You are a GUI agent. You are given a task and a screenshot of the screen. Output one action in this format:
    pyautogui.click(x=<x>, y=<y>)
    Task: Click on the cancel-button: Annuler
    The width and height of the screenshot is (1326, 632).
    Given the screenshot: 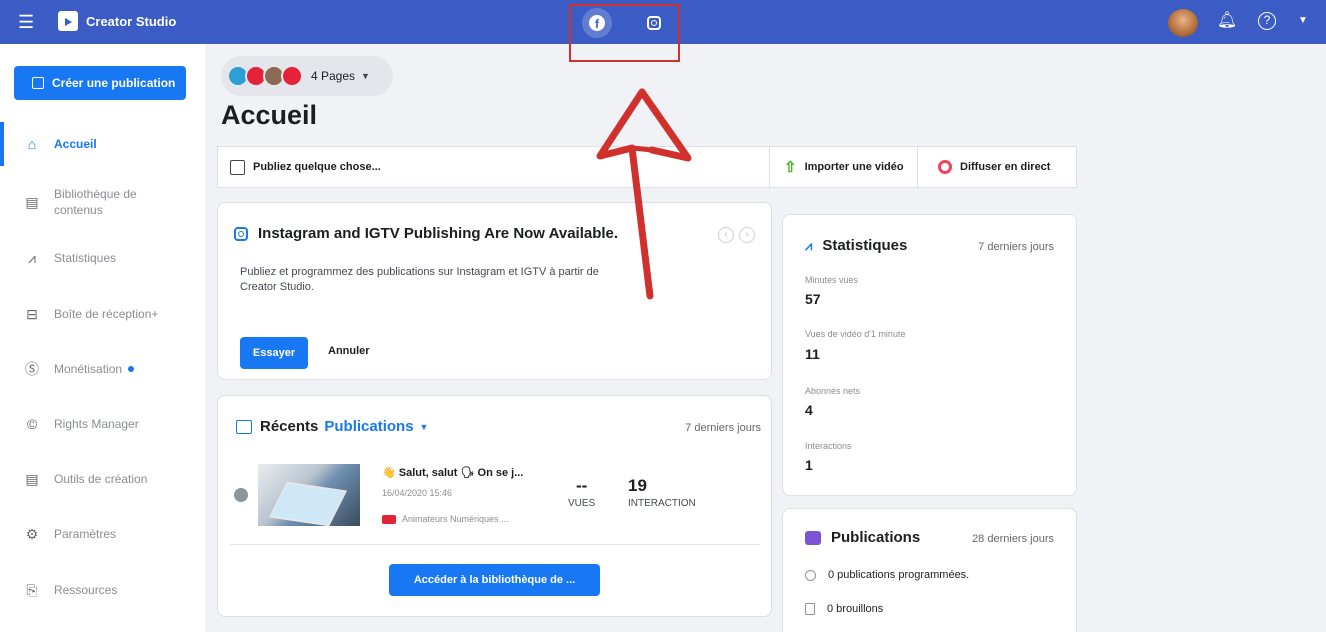 What is the action you would take?
    pyautogui.click(x=349, y=351)
    